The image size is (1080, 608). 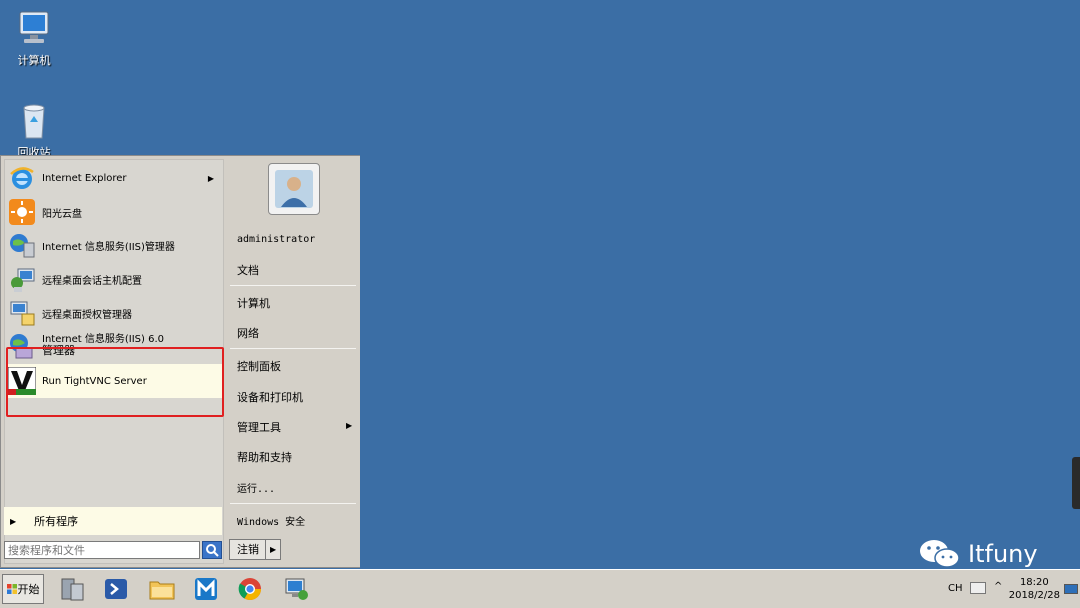 I want to click on search-button, so click(x=212, y=550).